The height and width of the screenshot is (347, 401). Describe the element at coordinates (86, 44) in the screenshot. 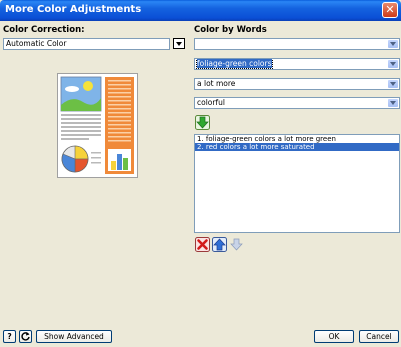

I see `color-correction-select: Automatic Color` at that location.